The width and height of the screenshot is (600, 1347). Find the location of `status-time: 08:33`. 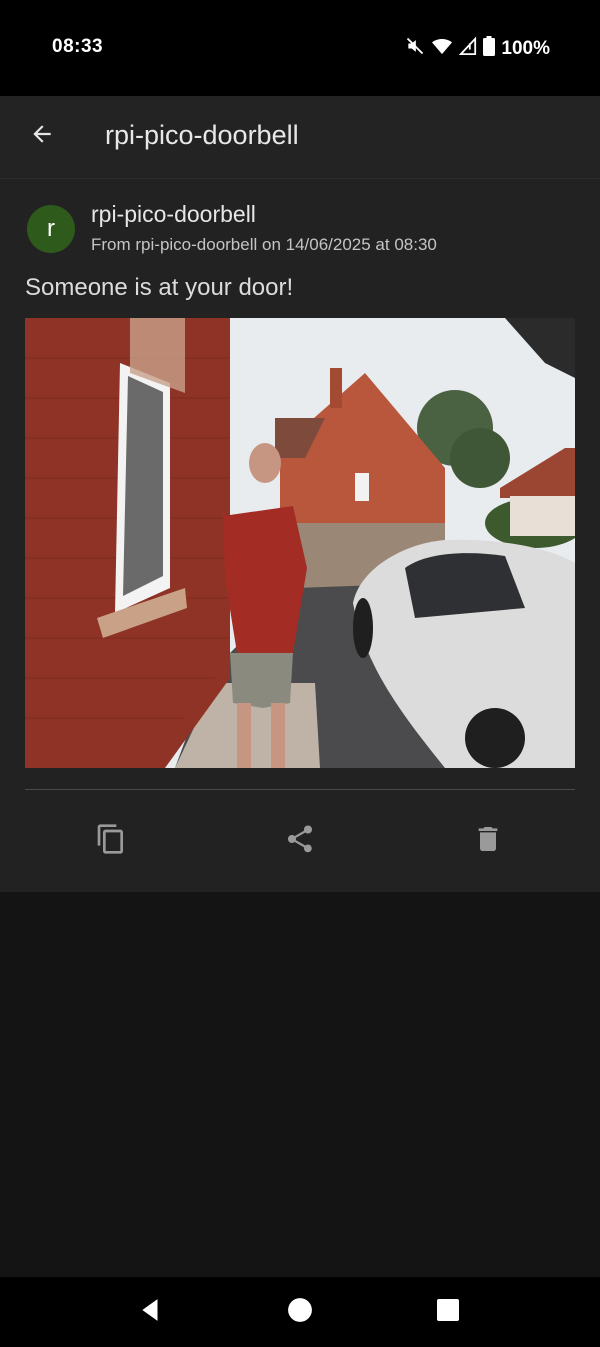

status-time: 08:33 is located at coordinates (78, 46).